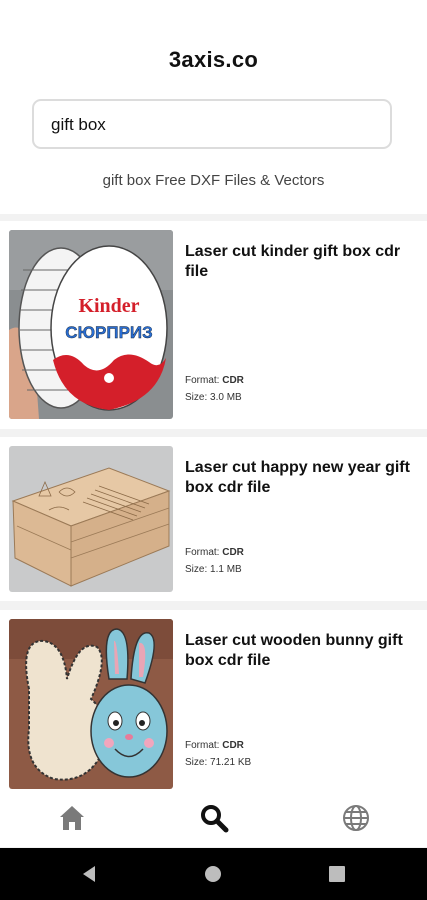 The width and height of the screenshot is (427, 900). I want to click on result-thumbnail: Kinder СЮРПРИЗ, so click(91, 324).